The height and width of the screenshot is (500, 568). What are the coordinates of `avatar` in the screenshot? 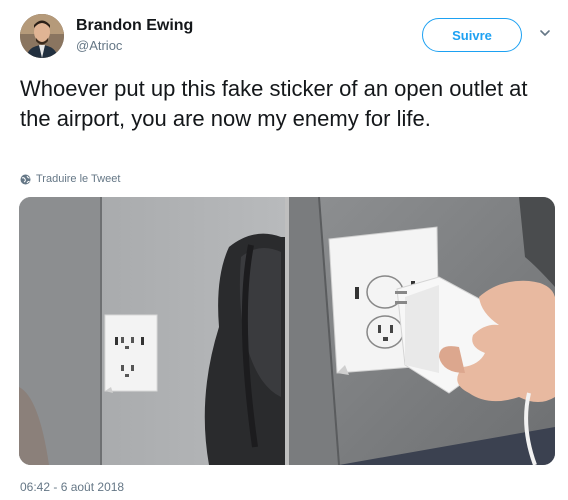 It's located at (42, 36).